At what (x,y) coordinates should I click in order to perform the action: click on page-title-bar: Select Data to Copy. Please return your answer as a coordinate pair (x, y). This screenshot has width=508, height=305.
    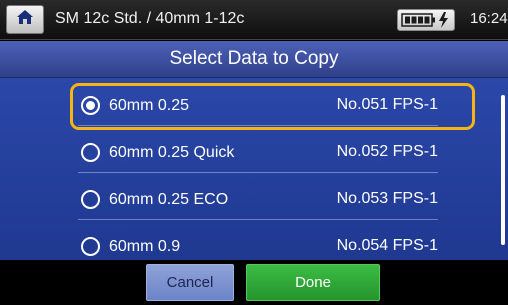
    Looking at the image, I should click on (254, 59).